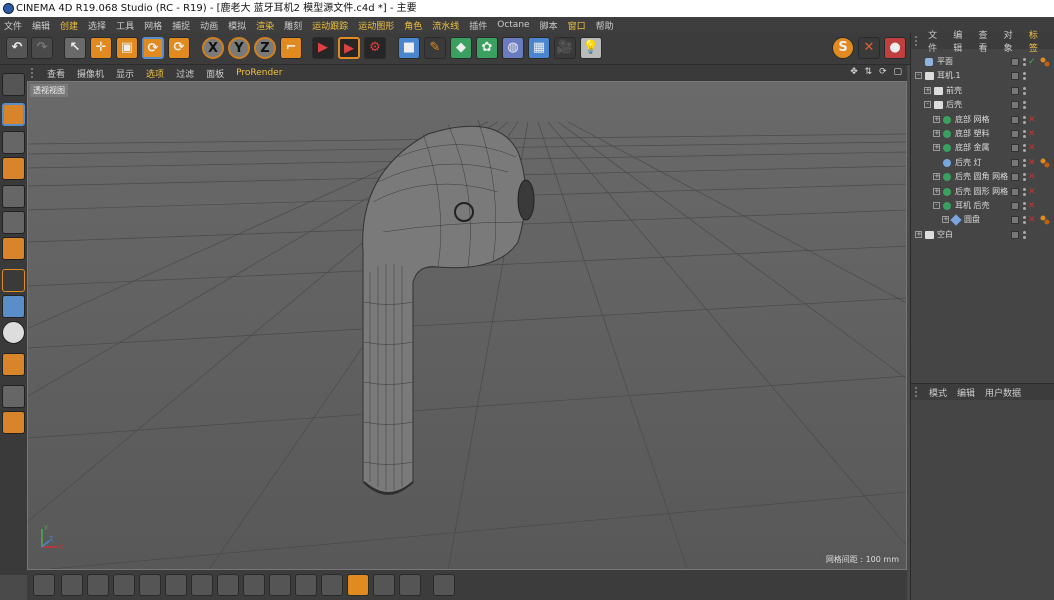  I want to click on cube-end-icon, so click(444, 585).